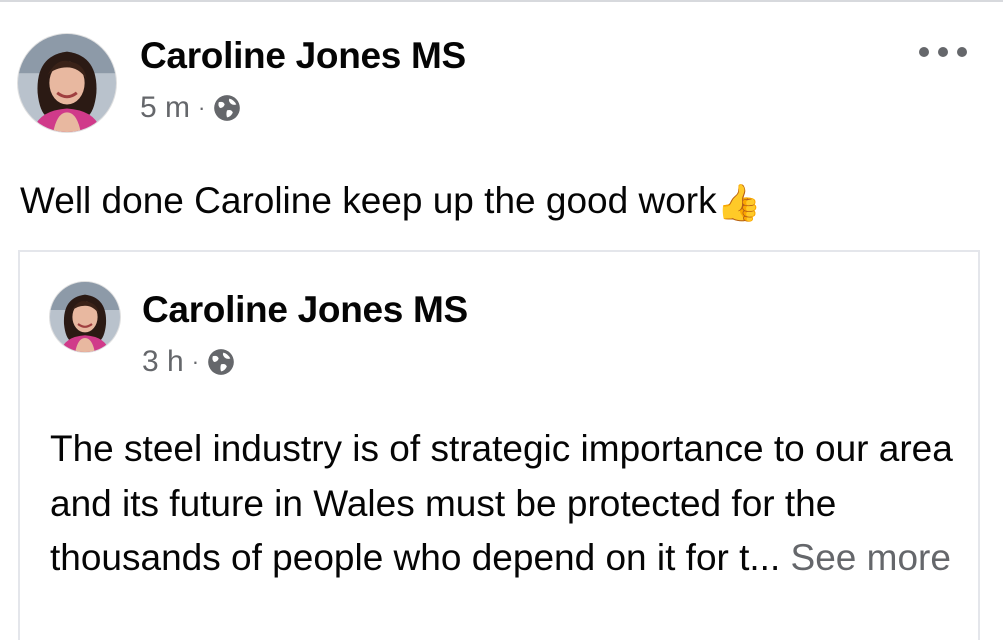 The image size is (1003, 640). I want to click on post-meta: 5 m ·, so click(303, 108).